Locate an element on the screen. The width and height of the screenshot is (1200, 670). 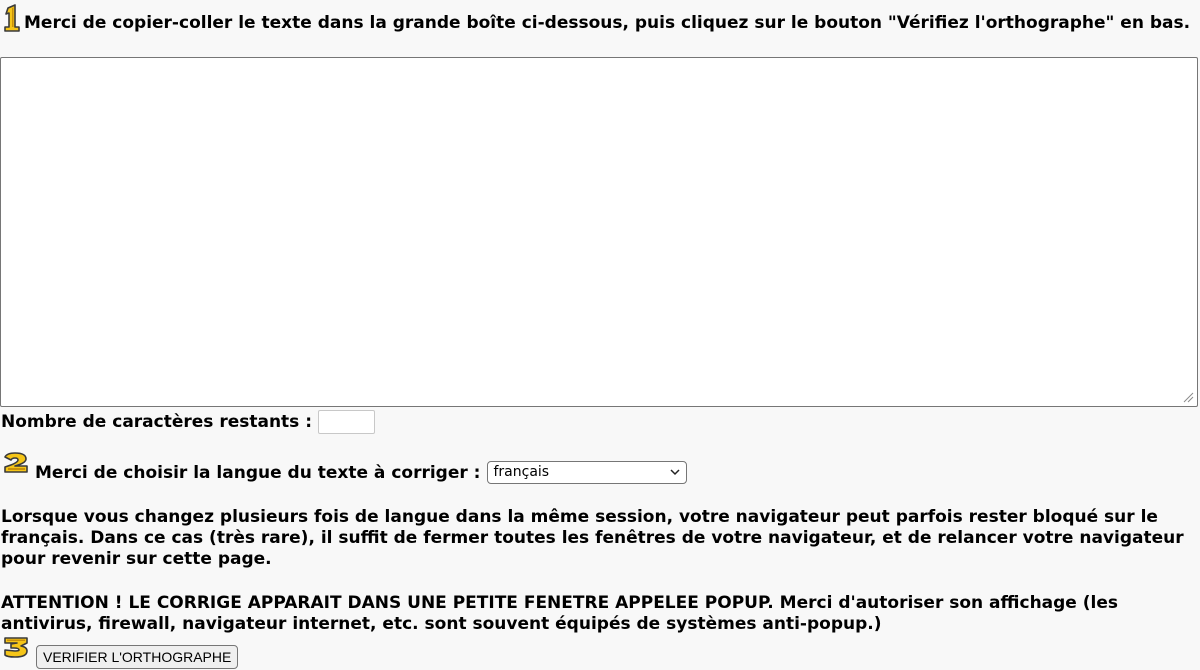
verify-spelling-button: VERIFIER L'ORTHOGRAPHE is located at coordinates (137, 657).